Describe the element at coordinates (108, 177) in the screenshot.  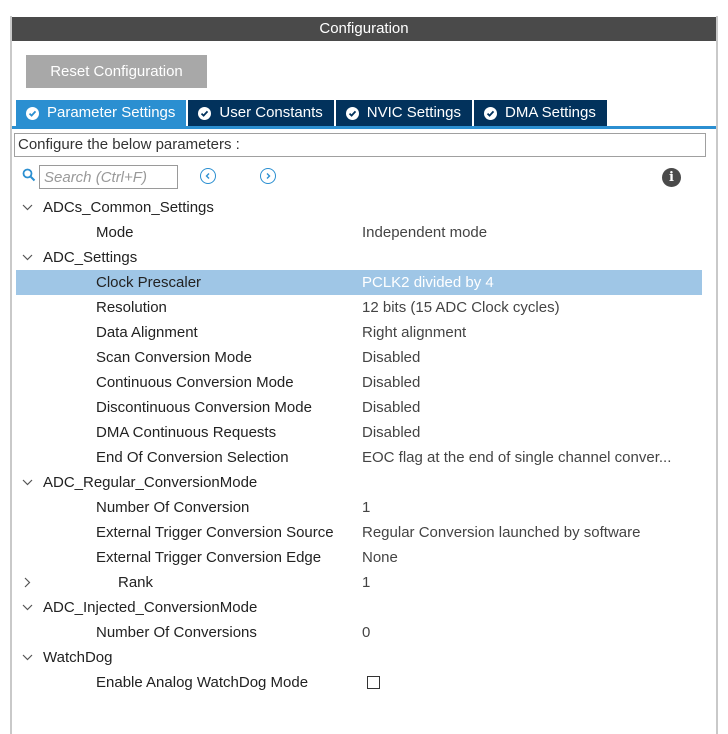
I see `search-input` at that location.